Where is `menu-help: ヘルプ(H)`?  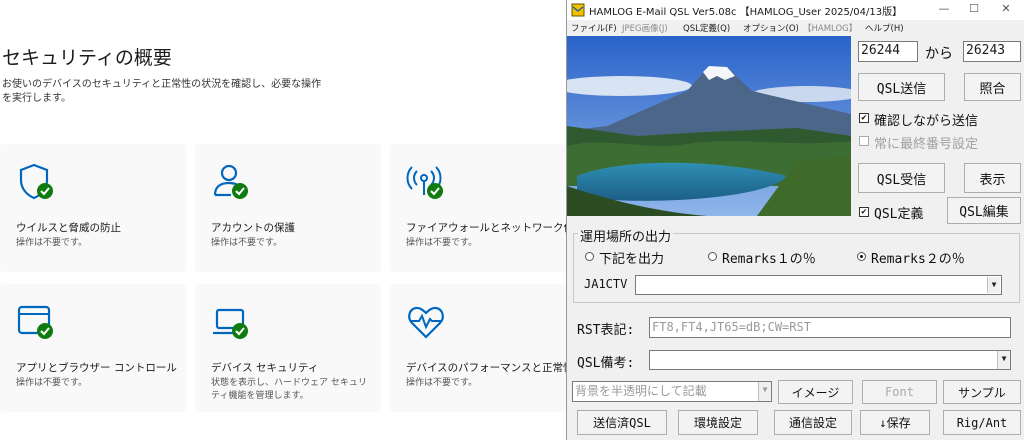
menu-help: ヘルプ(H) is located at coordinates (884, 28).